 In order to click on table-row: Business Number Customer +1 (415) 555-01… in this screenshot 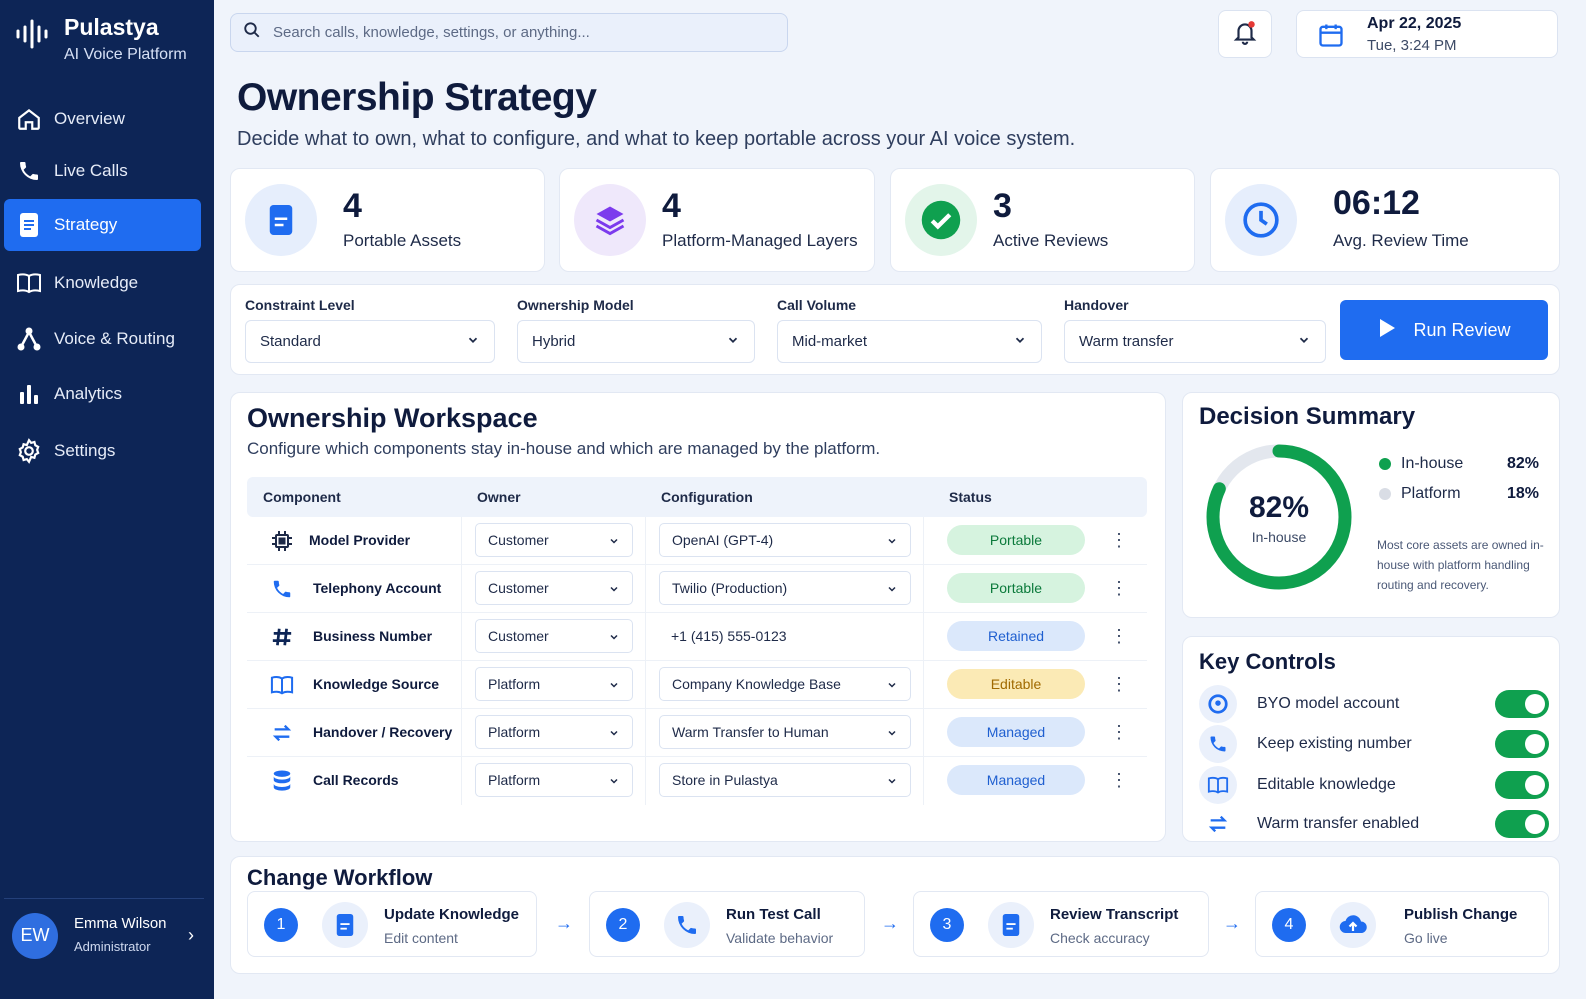, I will do `click(697, 637)`.